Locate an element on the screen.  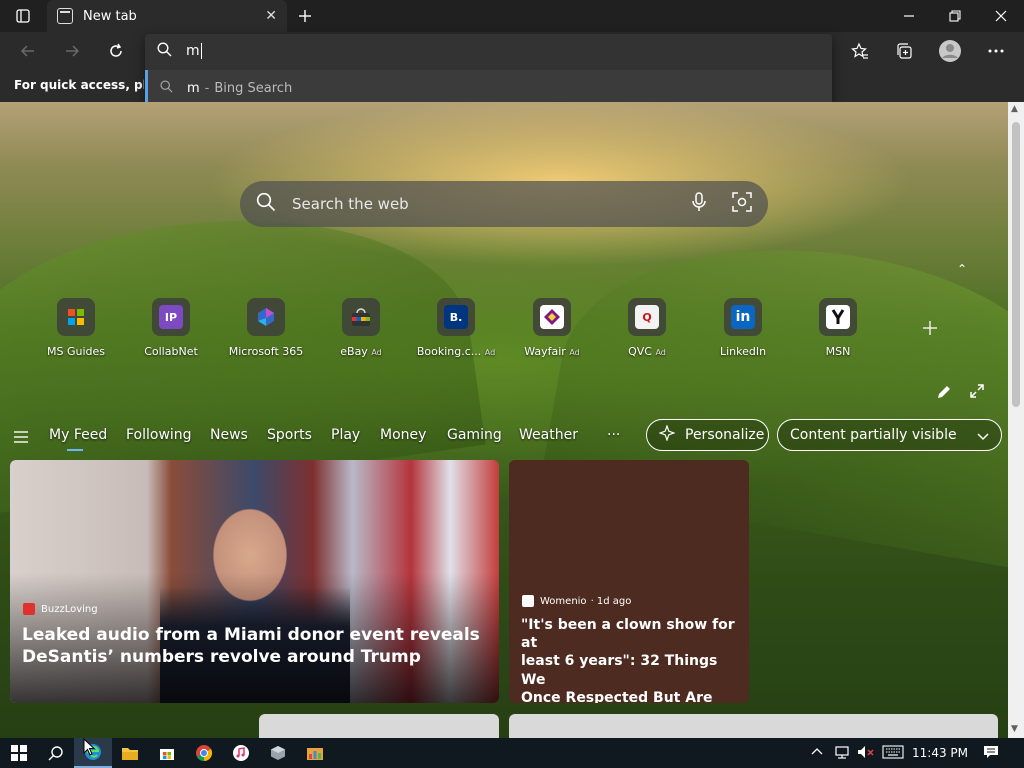
collections-icon is located at coordinates (904, 51).